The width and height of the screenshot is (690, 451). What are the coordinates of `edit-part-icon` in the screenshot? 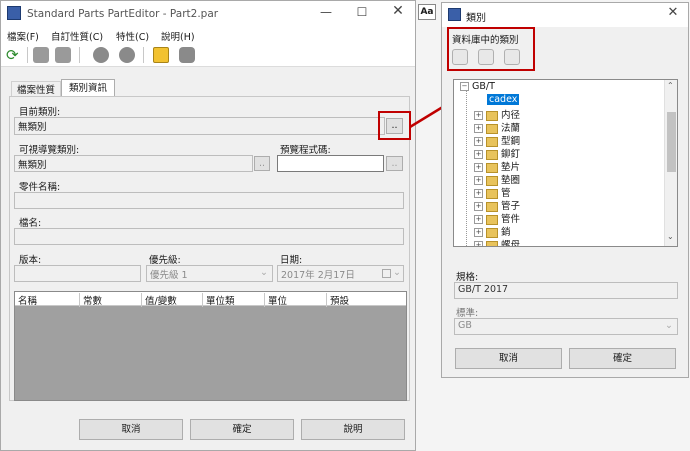 It's located at (41, 55).